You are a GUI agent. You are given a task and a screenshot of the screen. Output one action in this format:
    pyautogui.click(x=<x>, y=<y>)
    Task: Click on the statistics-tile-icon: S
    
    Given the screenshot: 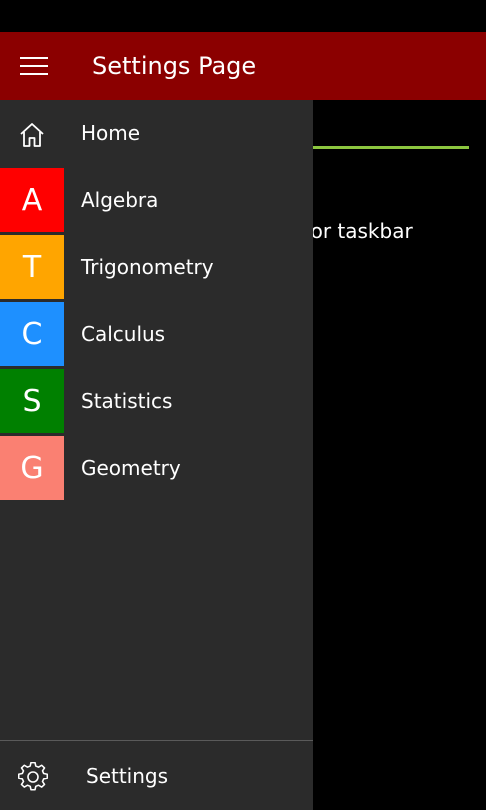 What is the action you would take?
    pyautogui.click(x=32, y=401)
    